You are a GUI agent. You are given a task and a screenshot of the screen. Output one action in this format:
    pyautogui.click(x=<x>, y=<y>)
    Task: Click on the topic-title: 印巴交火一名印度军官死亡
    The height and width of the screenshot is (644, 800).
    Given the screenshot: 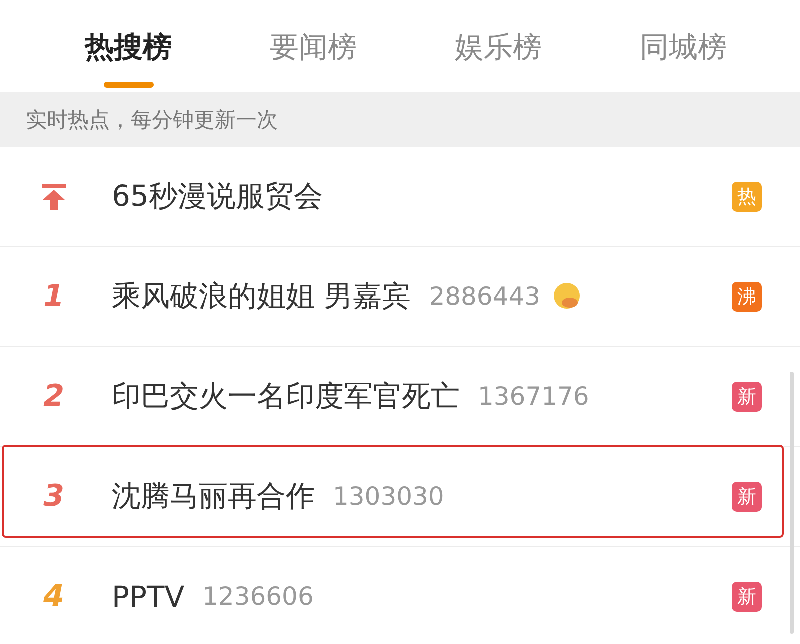 What is the action you would take?
    pyautogui.click(x=286, y=396)
    